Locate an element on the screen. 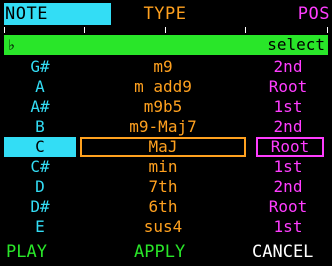  note-cell: D is located at coordinates (40, 186).